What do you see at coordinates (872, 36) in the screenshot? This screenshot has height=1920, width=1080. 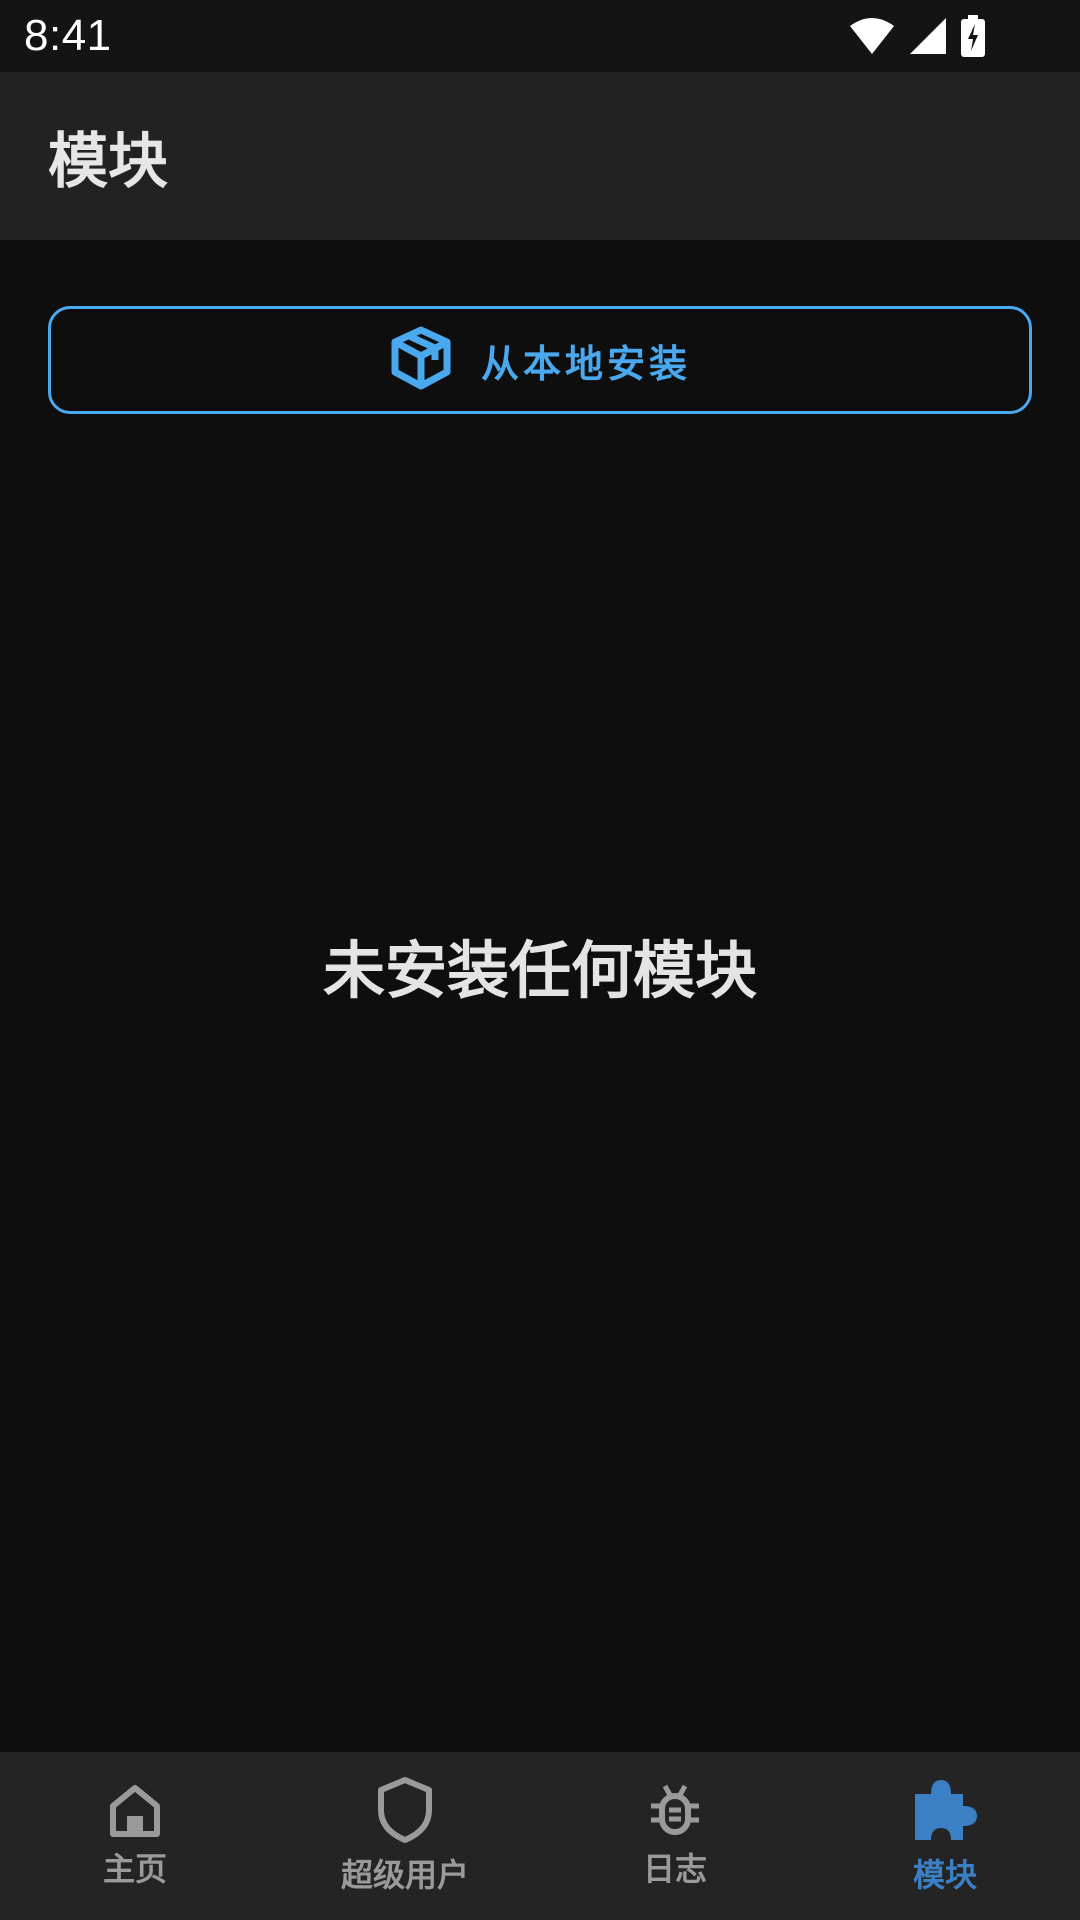 I see `wifi-icon` at bounding box center [872, 36].